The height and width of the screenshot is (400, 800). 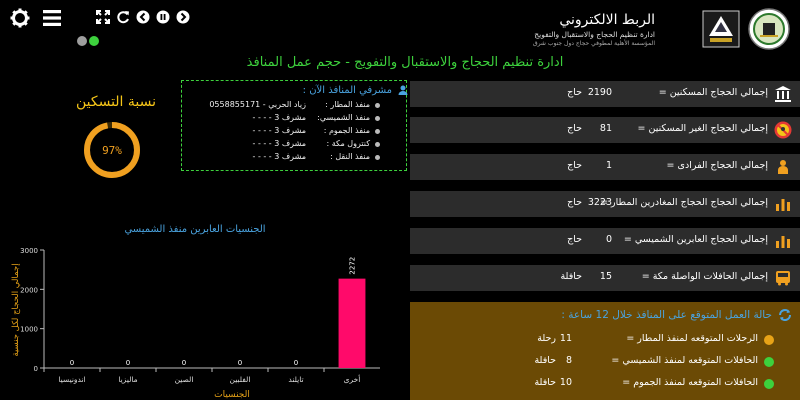 I want to click on gear-icon, so click(x=20, y=18).